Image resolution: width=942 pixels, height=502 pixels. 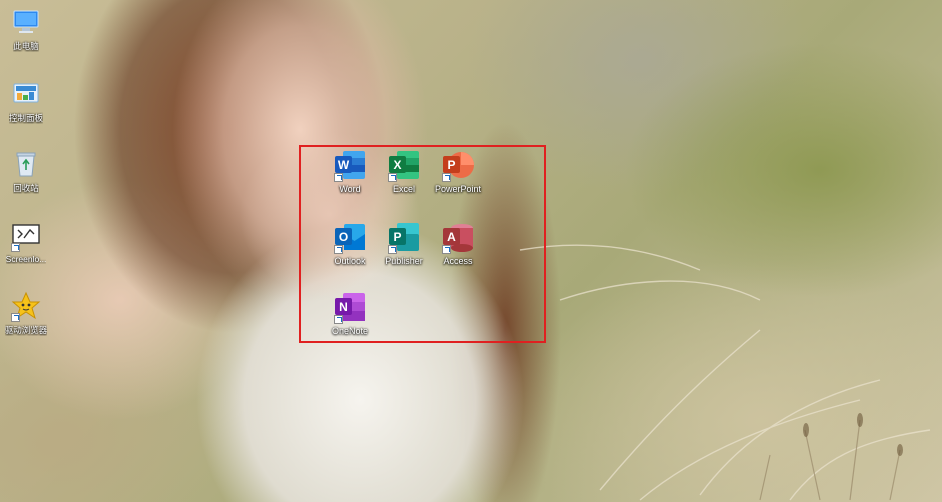 What do you see at coordinates (26, 22) in the screenshot?
I see `this-pc-icon` at bounding box center [26, 22].